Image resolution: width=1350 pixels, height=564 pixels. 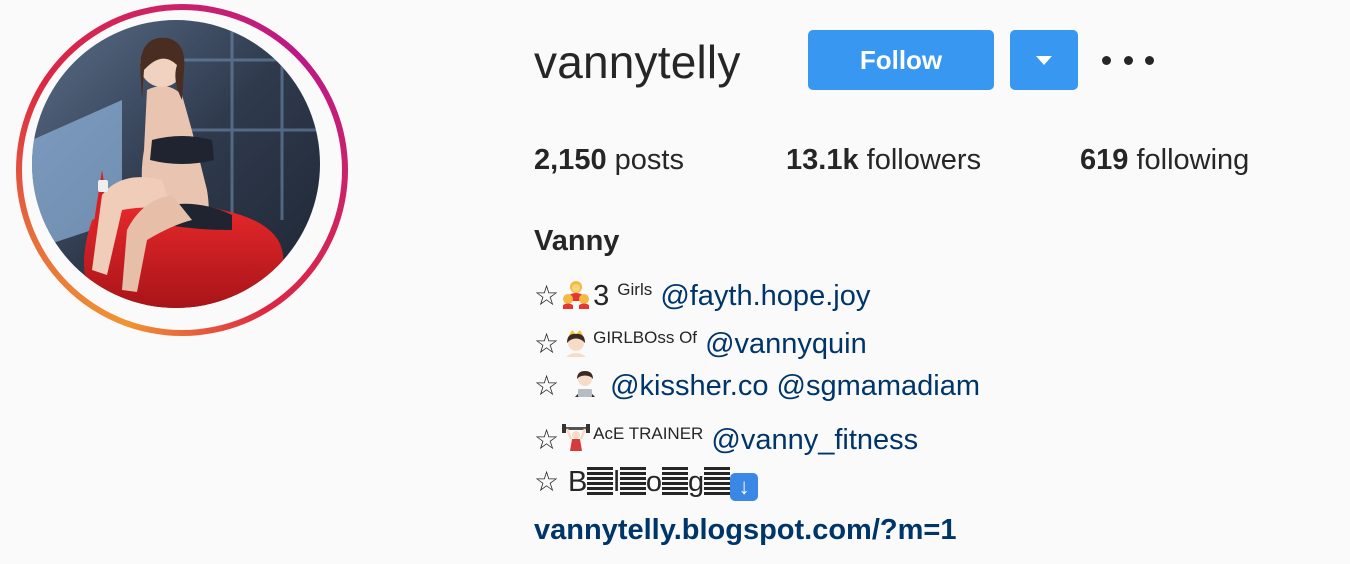 I want to click on followers-stat: 13.1k followers, so click(x=883, y=160).